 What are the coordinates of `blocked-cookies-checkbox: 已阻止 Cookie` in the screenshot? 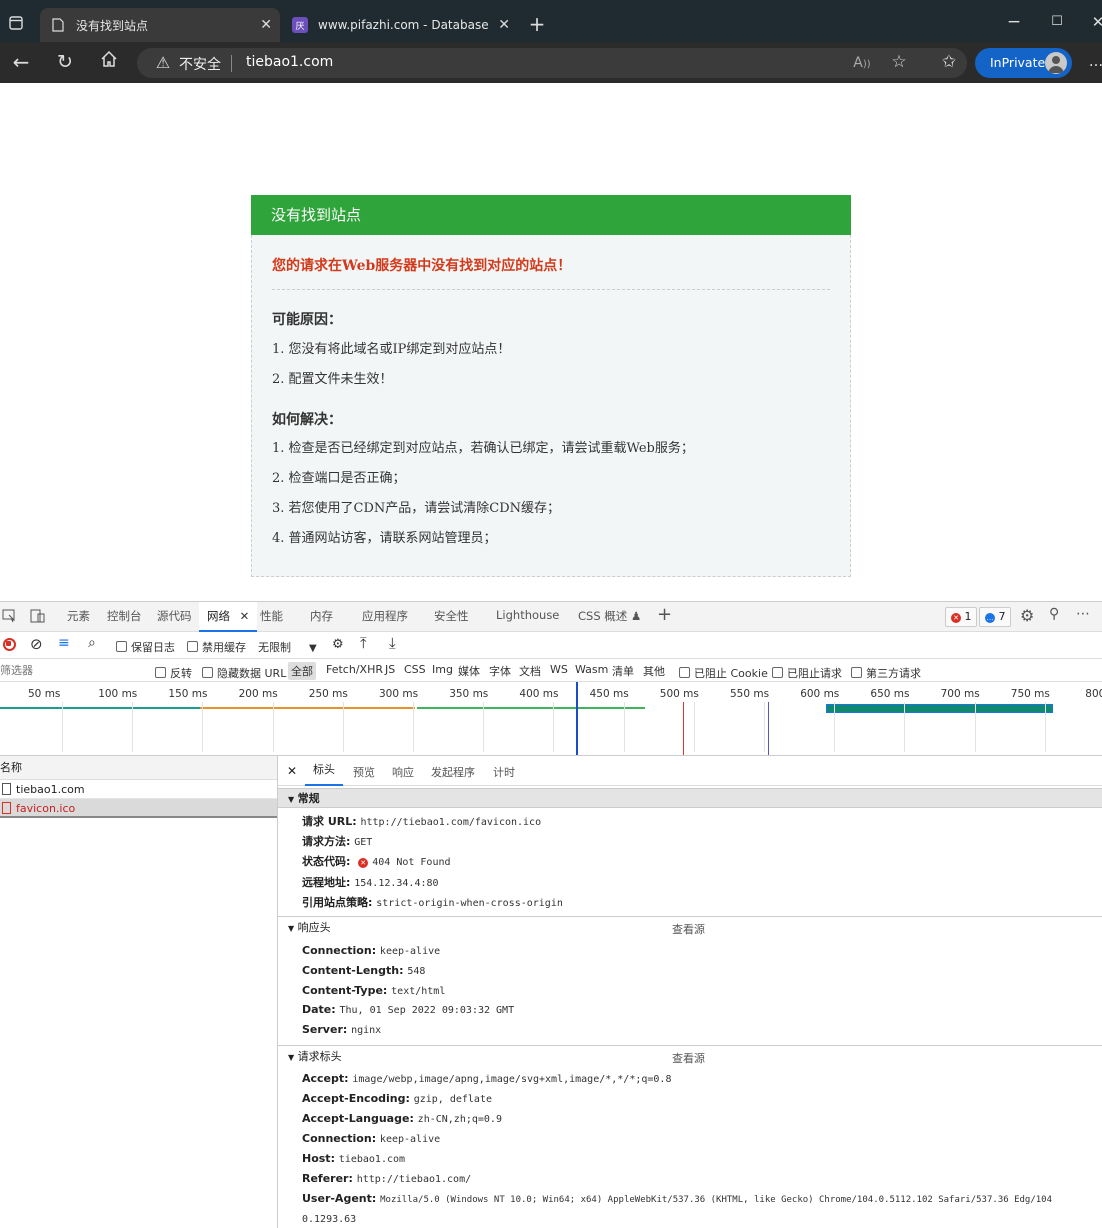 It's located at (723, 673).